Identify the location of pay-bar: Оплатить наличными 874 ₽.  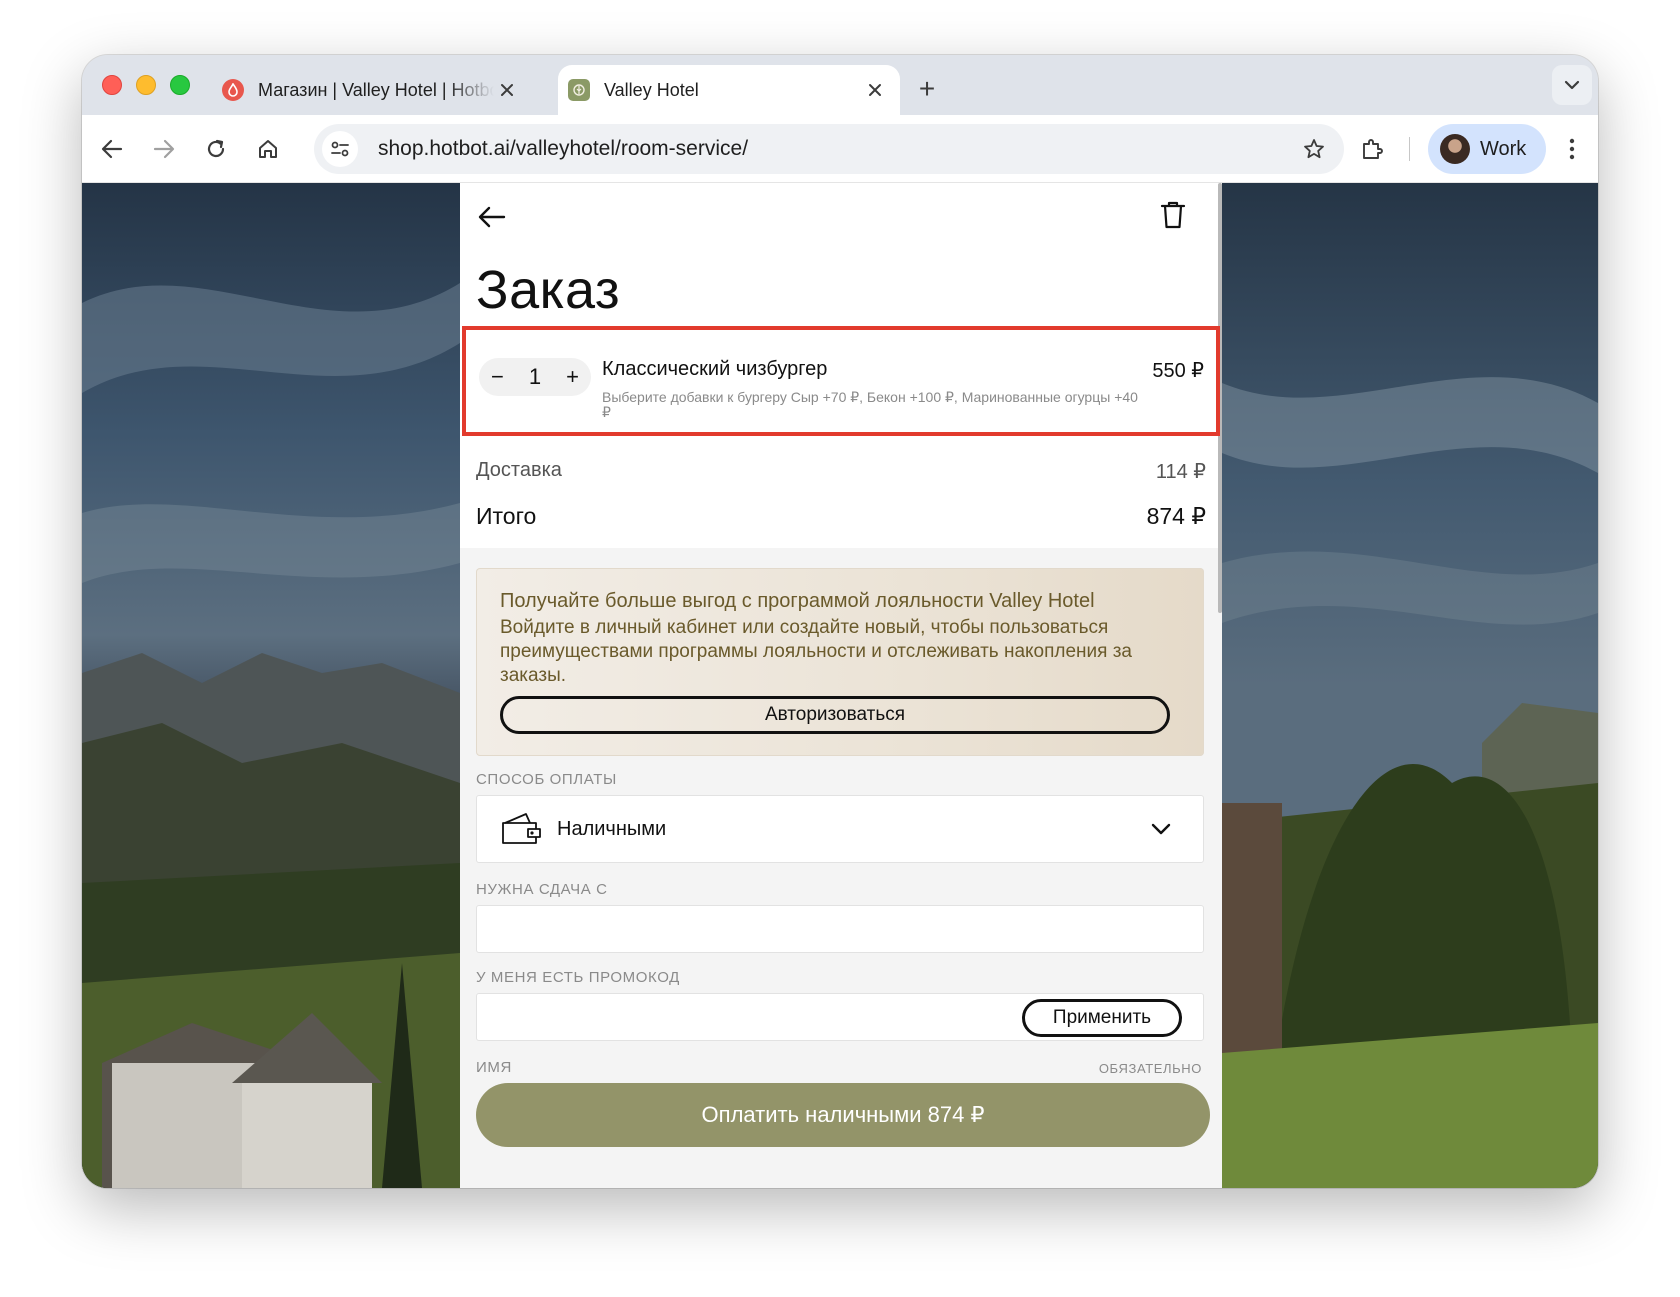
(841, 1123).